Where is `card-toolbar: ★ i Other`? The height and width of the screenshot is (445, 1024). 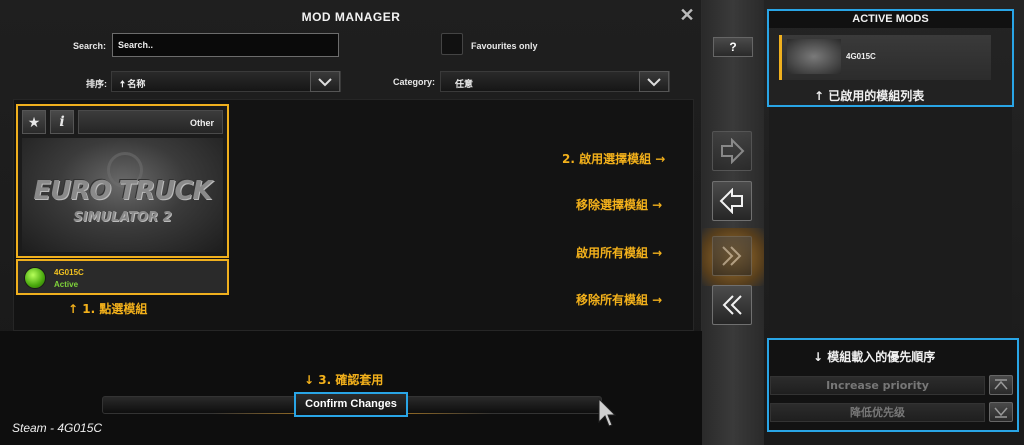
card-toolbar: ★ i Other is located at coordinates (122, 122).